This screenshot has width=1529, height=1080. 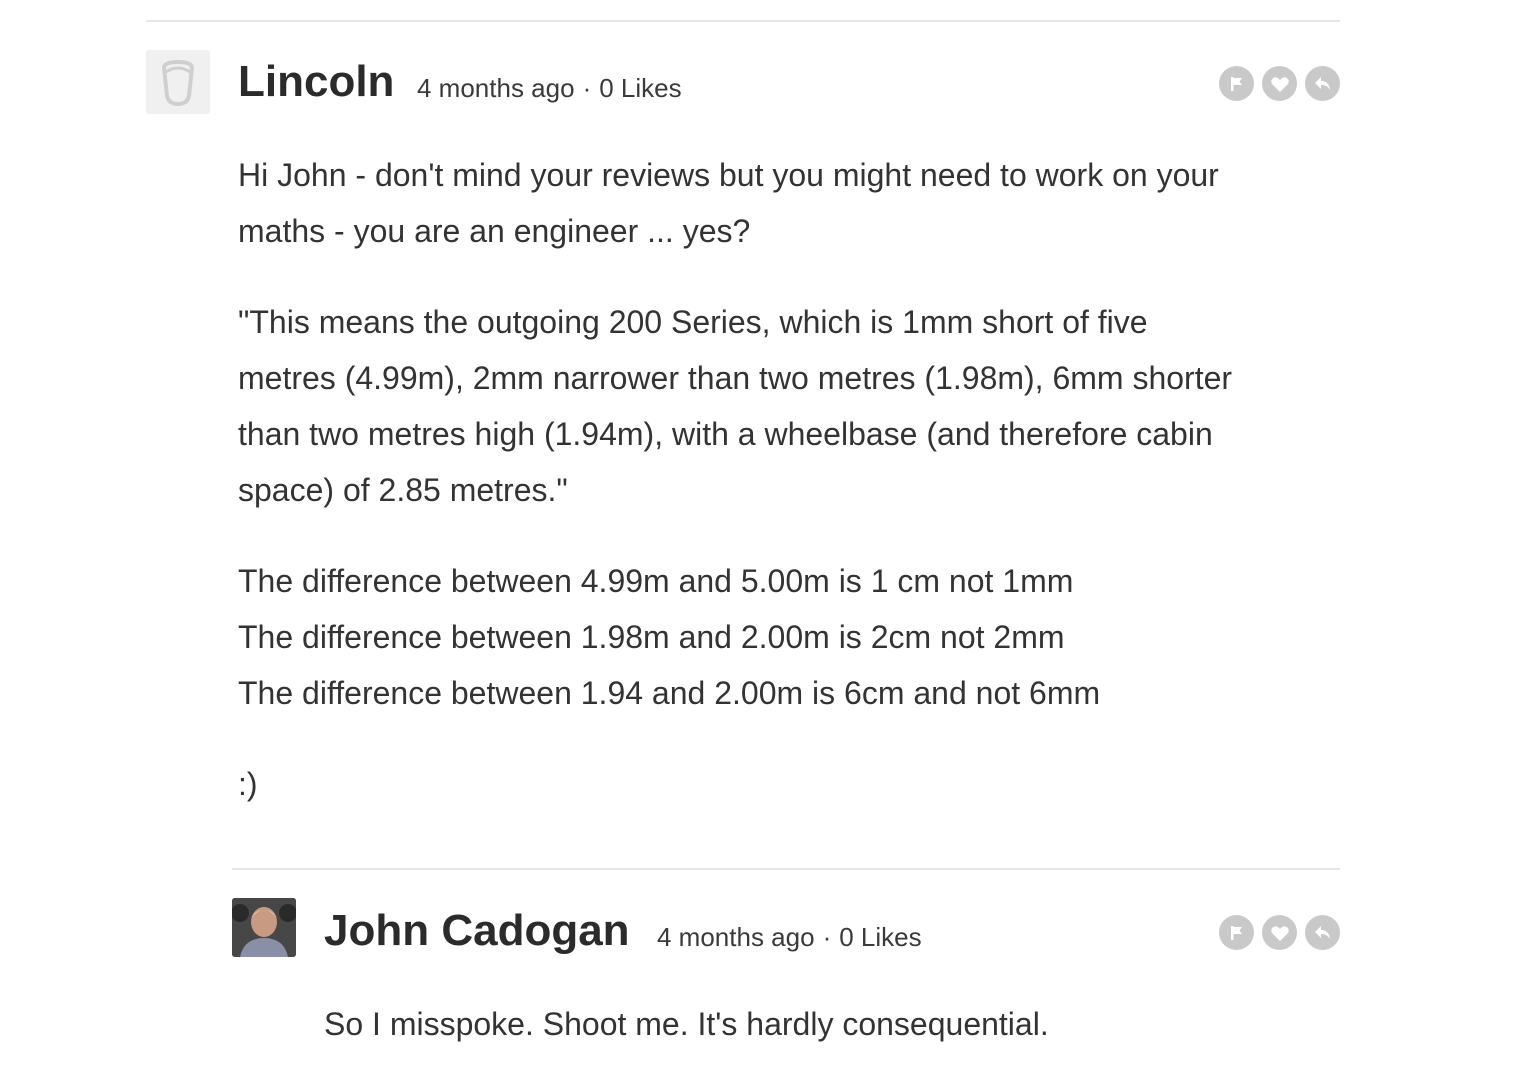 I want to click on user-photo-avatar, so click(x=264, y=927).